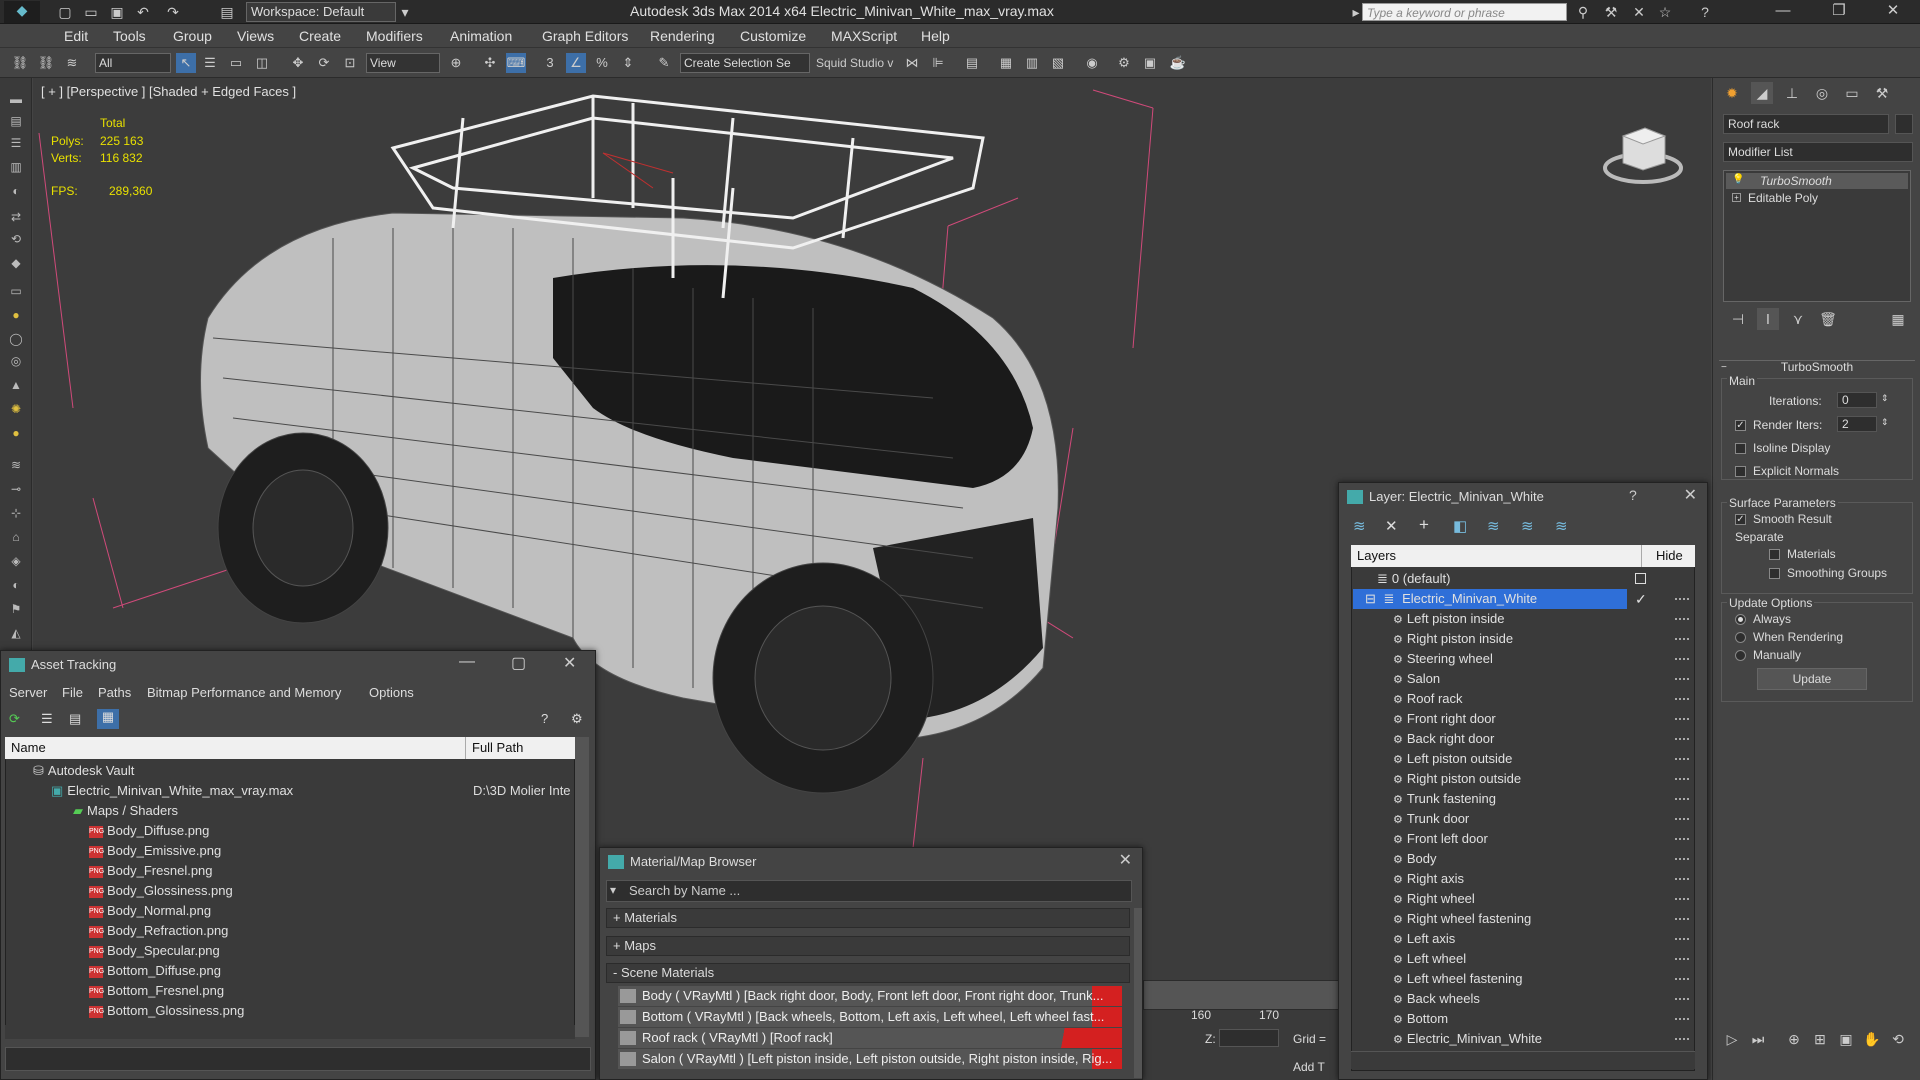 This screenshot has width=1920, height=1080. What do you see at coordinates (72, 63) in the screenshot?
I see `bind-space-warp-icon: ≋` at bounding box center [72, 63].